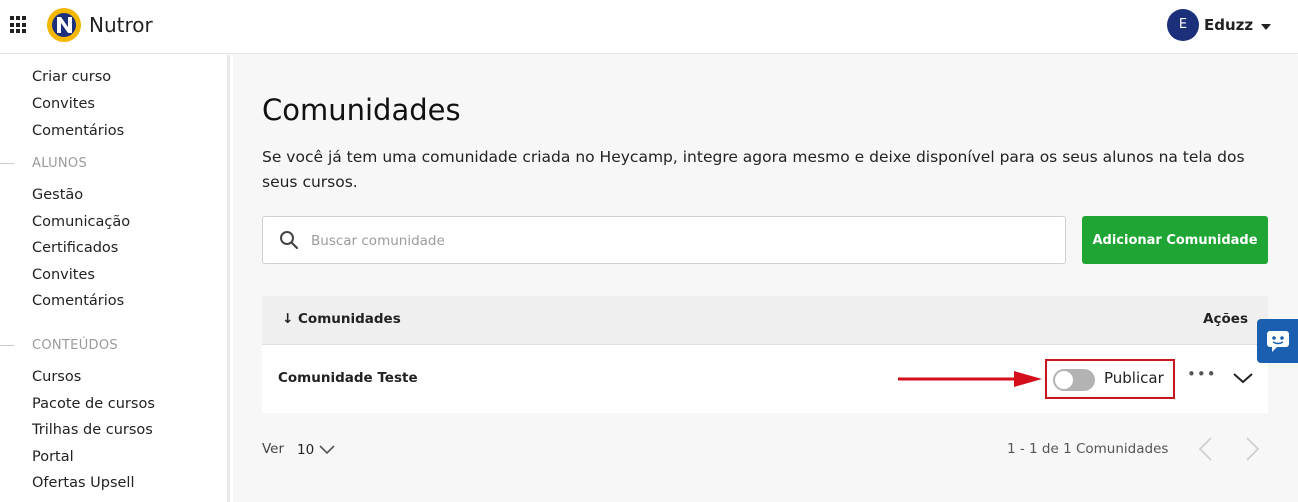 The image size is (1298, 502). Describe the element at coordinates (1183, 25) in the screenshot. I see `avatar: E` at that location.